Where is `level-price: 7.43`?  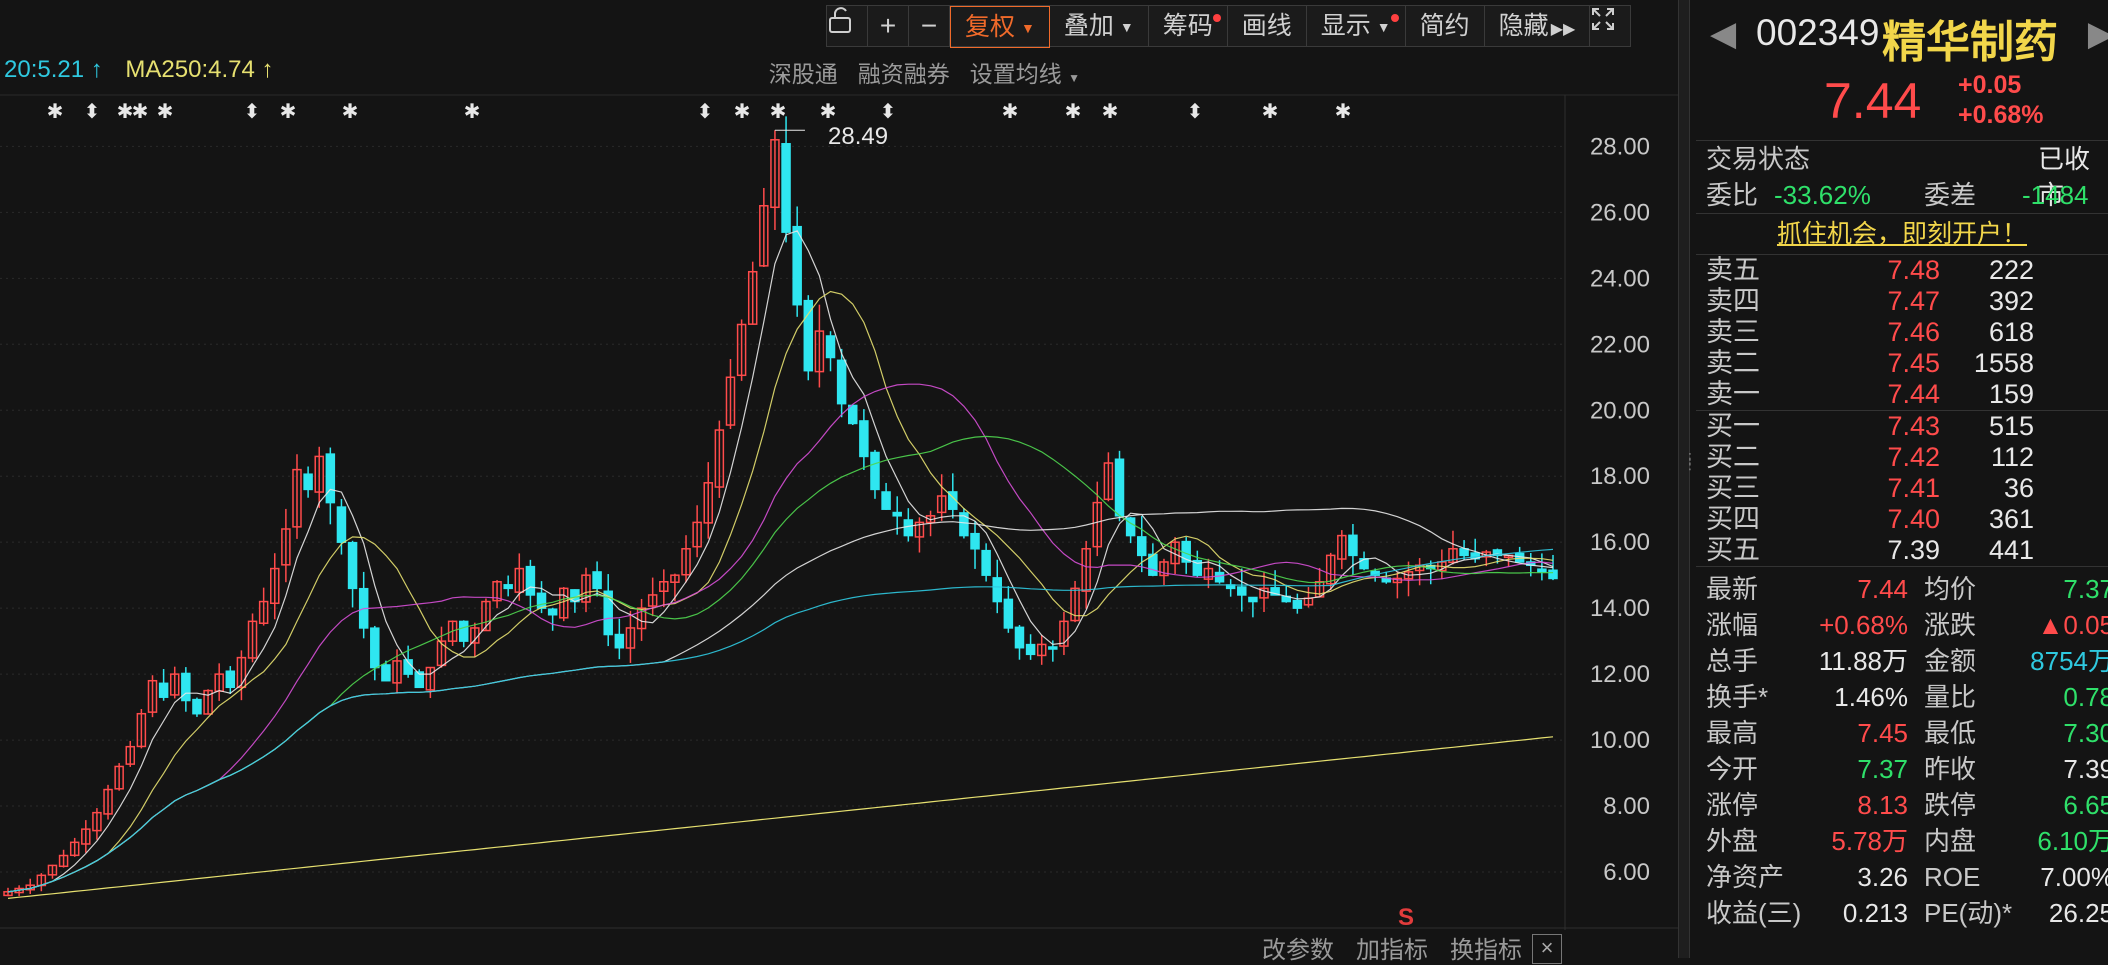
level-price: 7.43 is located at coordinates (1913, 426).